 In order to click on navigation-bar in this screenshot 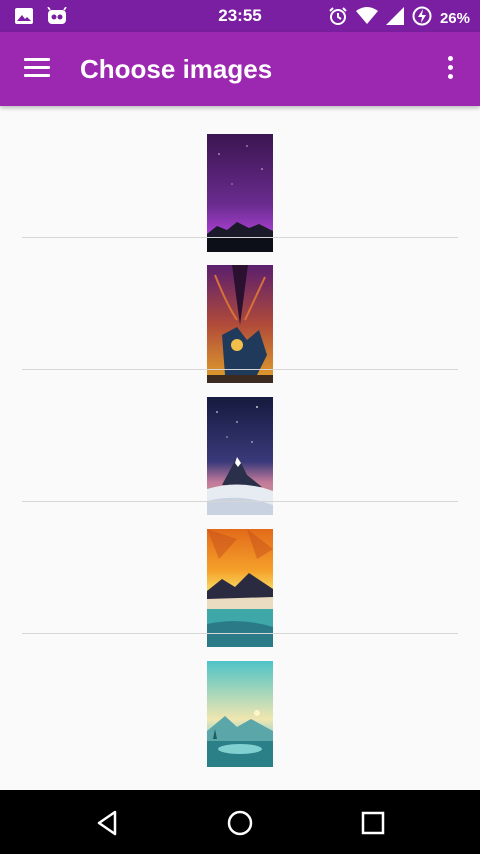, I will do `click(240, 822)`.